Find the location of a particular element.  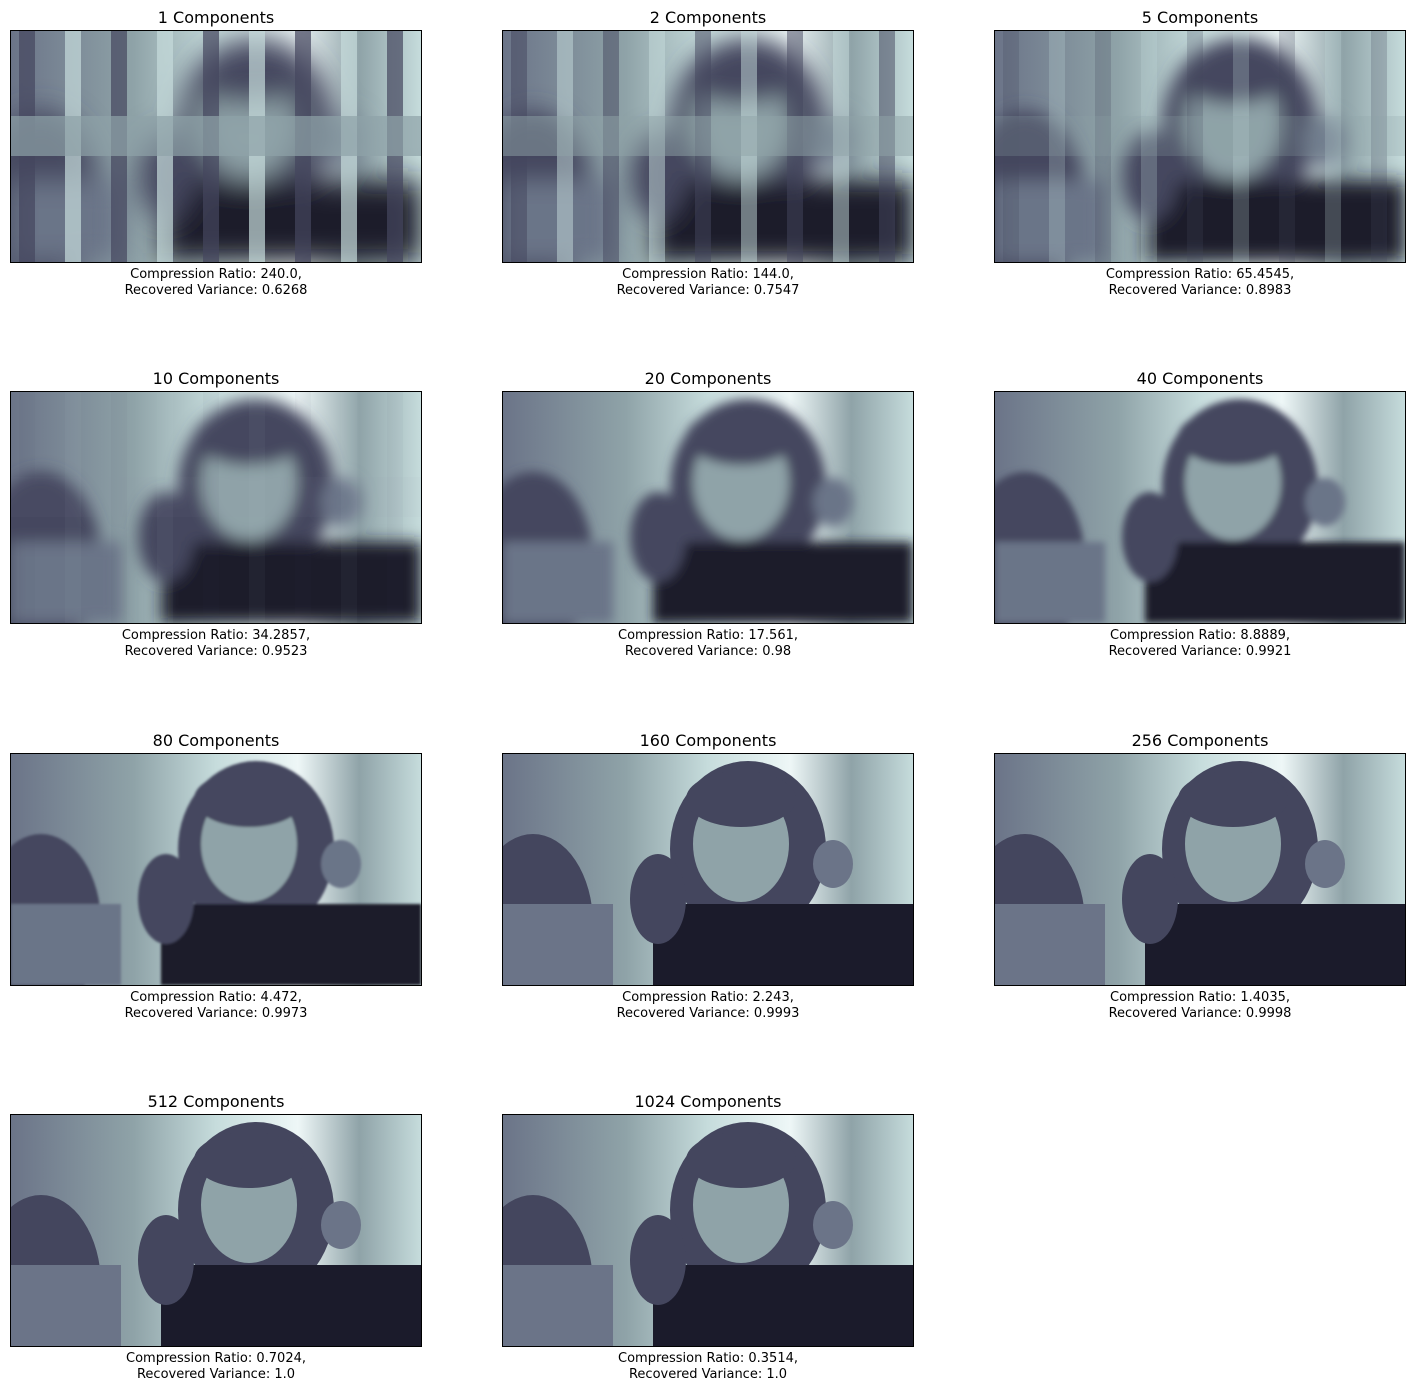

recovered-variance-text: Recovered Variance: 0.7547 is located at coordinates (708, 290).